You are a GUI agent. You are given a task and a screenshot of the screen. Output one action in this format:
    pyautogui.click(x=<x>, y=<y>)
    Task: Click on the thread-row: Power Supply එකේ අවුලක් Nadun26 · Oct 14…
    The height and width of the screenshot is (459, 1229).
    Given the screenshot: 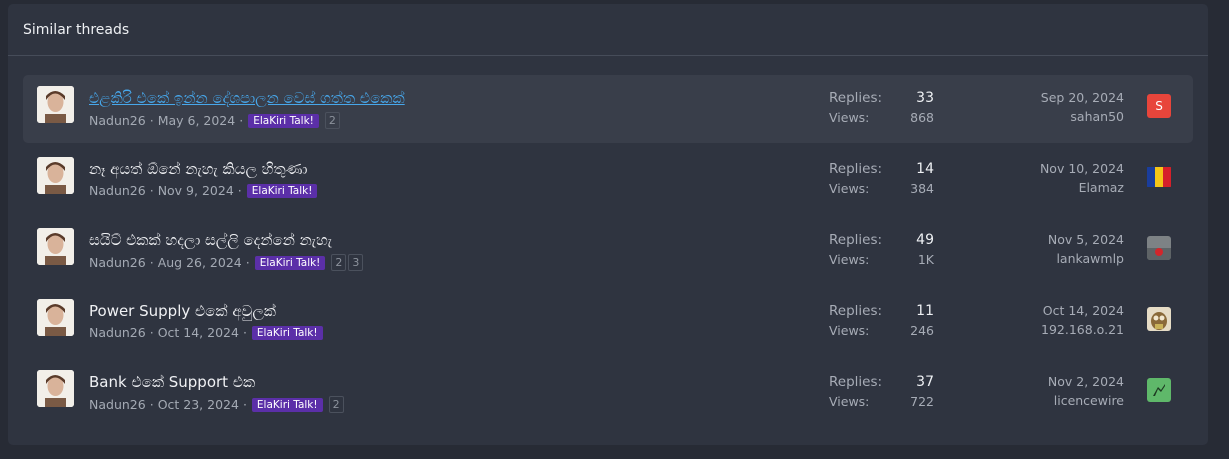 What is the action you would take?
    pyautogui.click(x=608, y=322)
    